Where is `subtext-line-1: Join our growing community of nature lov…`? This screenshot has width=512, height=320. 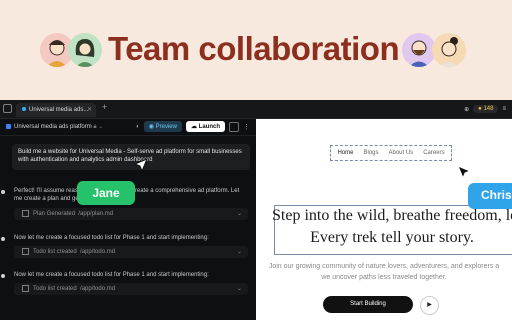
subtext-line-1: Join our growing community of nature lov… is located at coordinates (384, 266).